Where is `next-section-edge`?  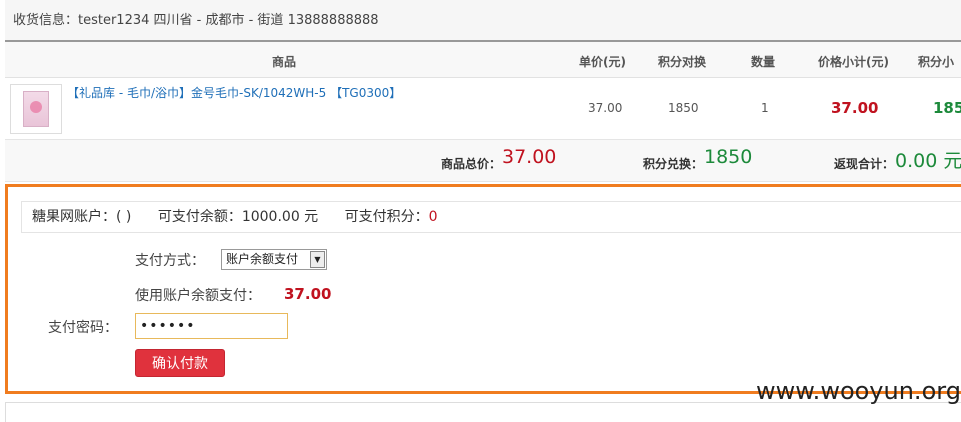
next-section-edge is located at coordinates (483, 412).